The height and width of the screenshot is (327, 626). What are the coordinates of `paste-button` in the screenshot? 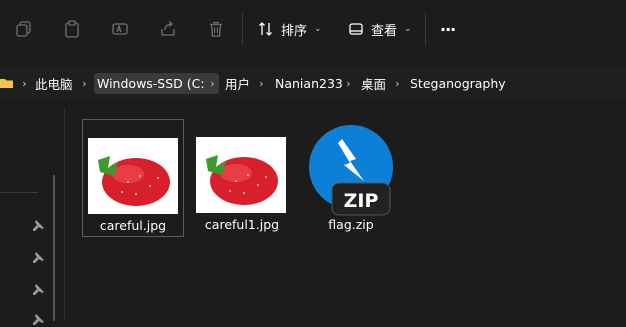 It's located at (72, 29).